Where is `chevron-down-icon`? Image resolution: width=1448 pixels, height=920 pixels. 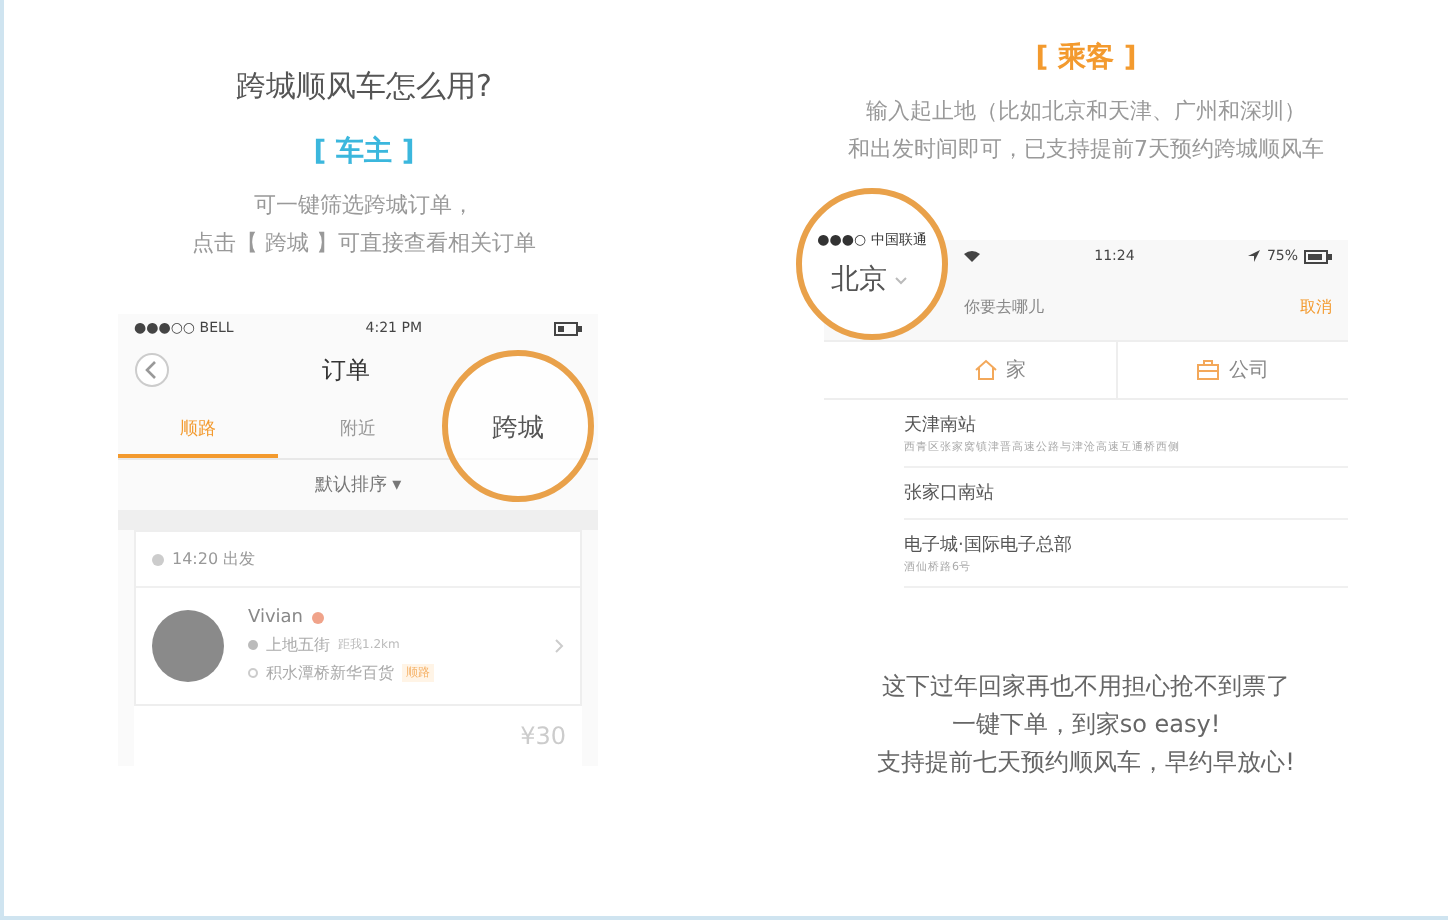 chevron-down-icon is located at coordinates (900, 280).